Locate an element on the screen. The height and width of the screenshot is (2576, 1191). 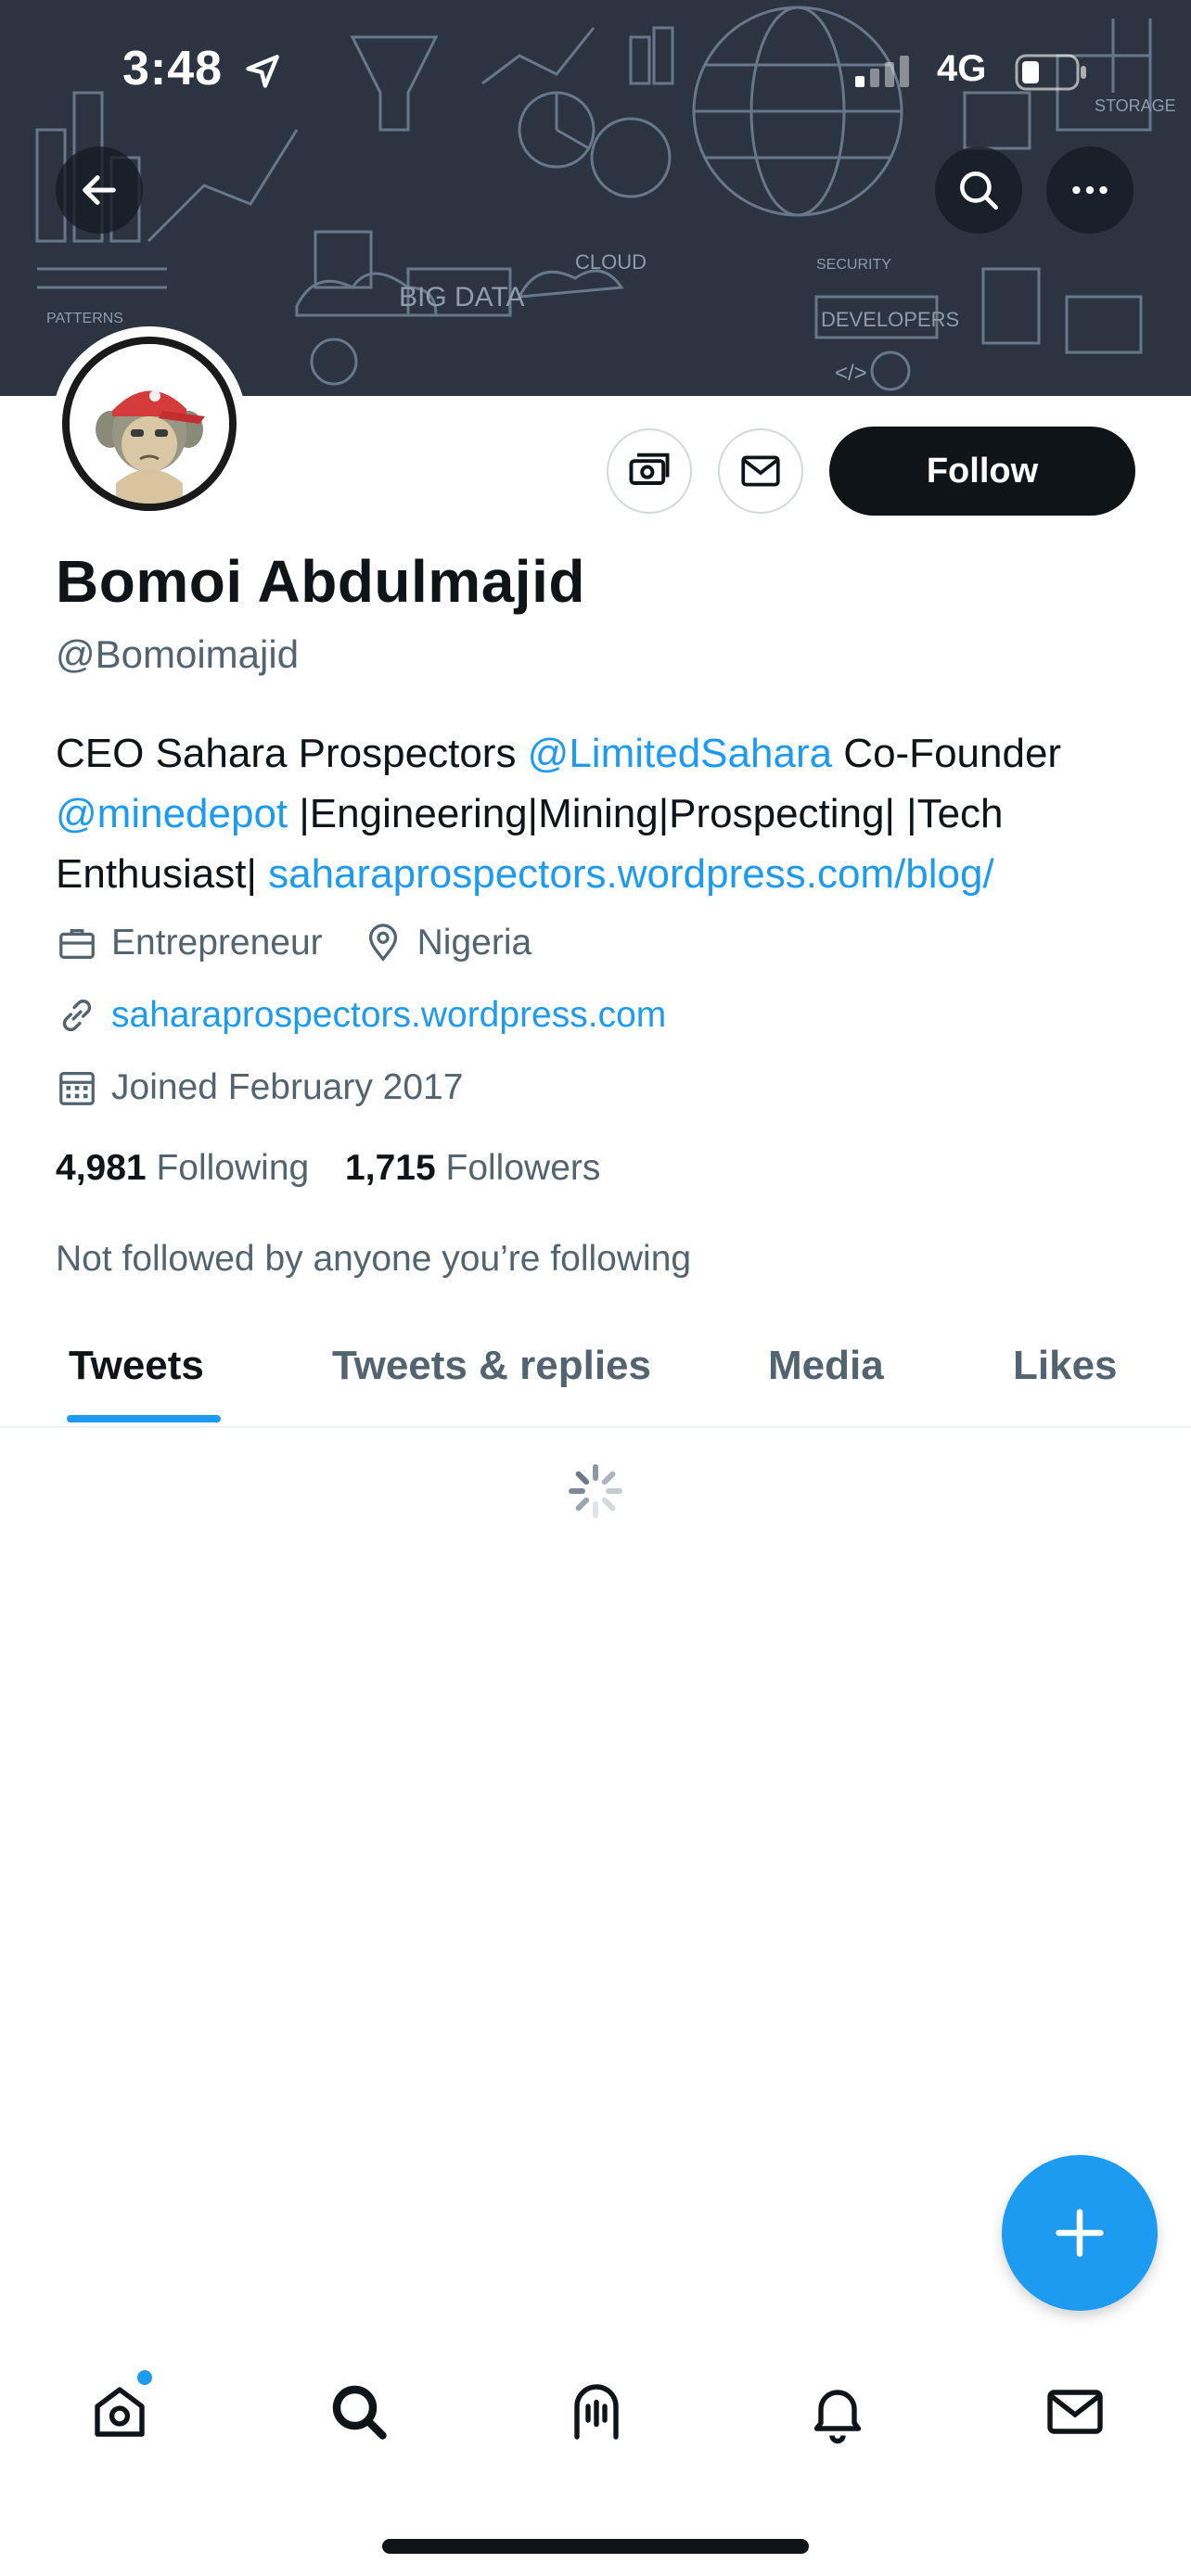
location-arrow-icon is located at coordinates (262, 71).